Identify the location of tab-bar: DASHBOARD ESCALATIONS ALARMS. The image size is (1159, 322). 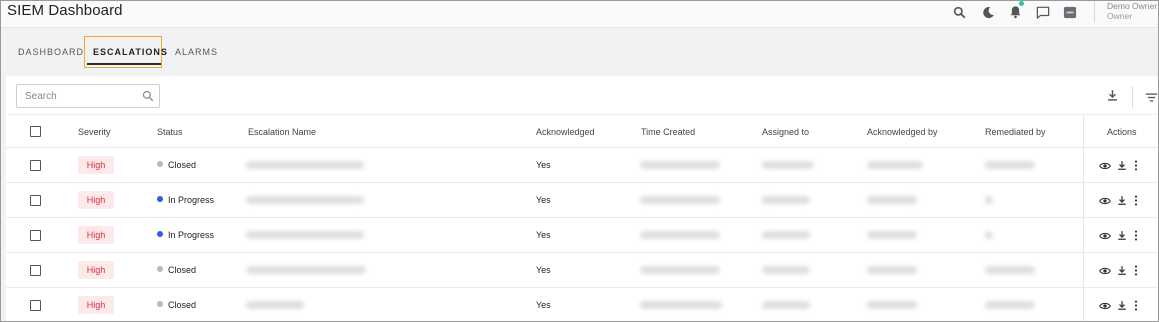
(579, 52).